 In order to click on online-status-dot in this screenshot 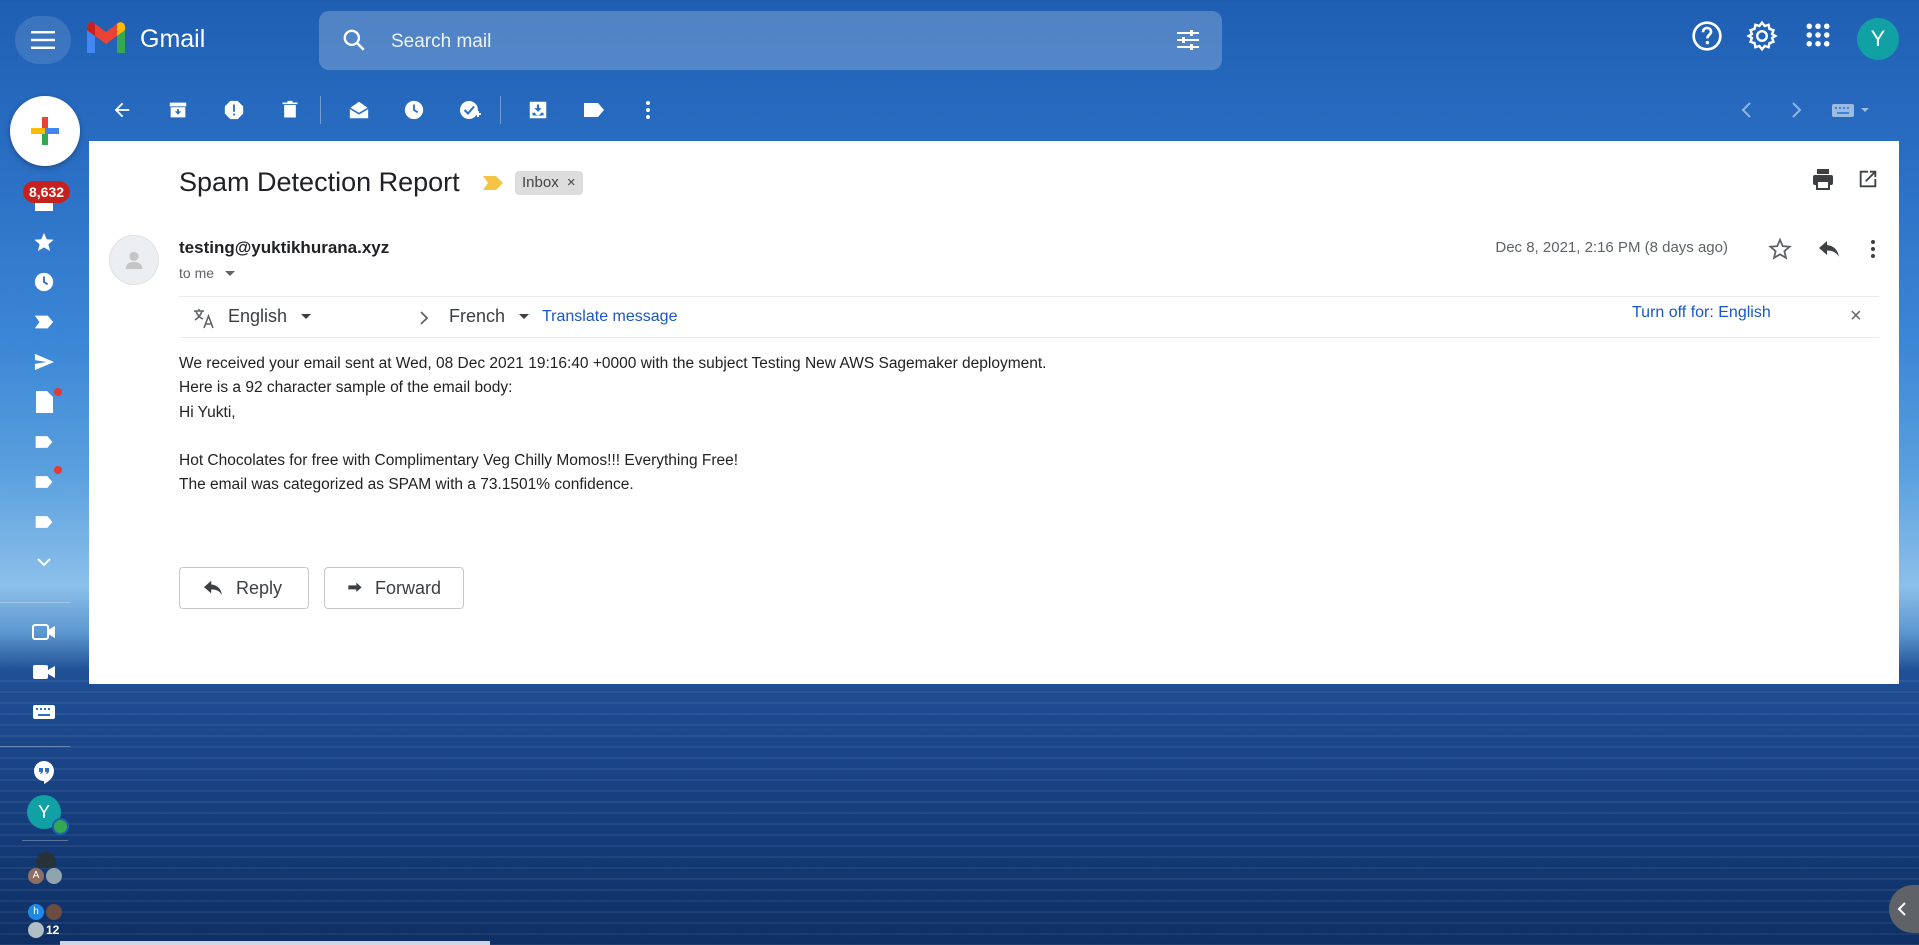, I will do `click(60, 826)`.